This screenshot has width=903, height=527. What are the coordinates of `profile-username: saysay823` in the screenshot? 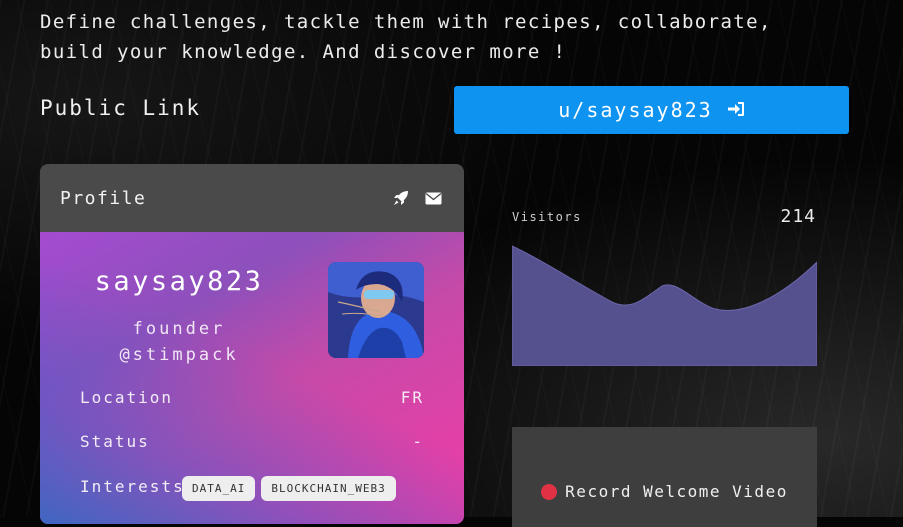 It's located at (179, 281).